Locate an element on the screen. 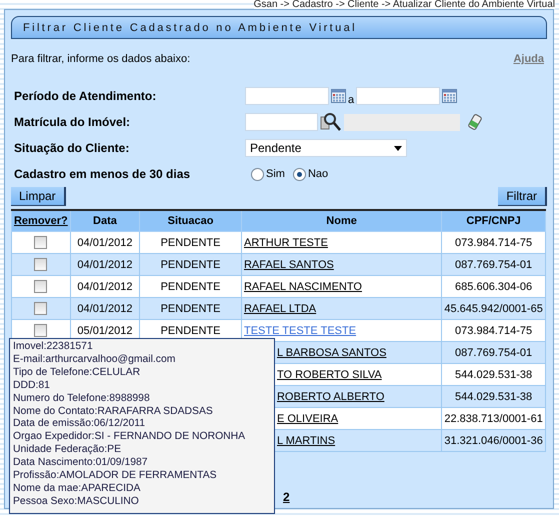 The image size is (559, 517). panel-title: Filtrar Cliente Cadastrado no Ambiente Virtual is located at coordinates (279, 27).